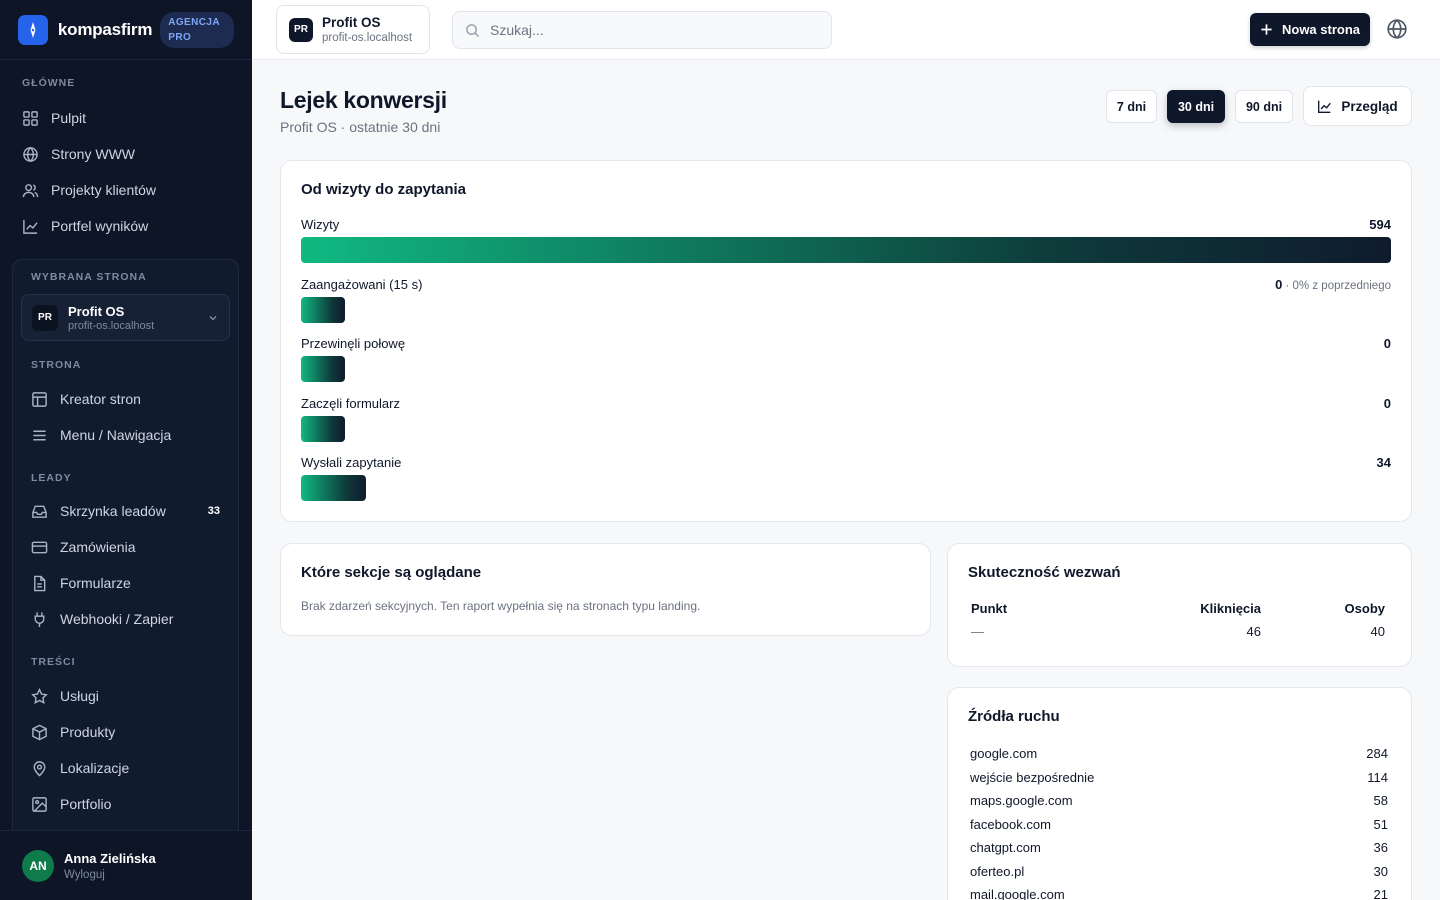 Image resolution: width=1440 pixels, height=900 pixels. What do you see at coordinates (110, 875) in the screenshot?
I see `logout-link: Wyloguj` at bounding box center [110, 875].